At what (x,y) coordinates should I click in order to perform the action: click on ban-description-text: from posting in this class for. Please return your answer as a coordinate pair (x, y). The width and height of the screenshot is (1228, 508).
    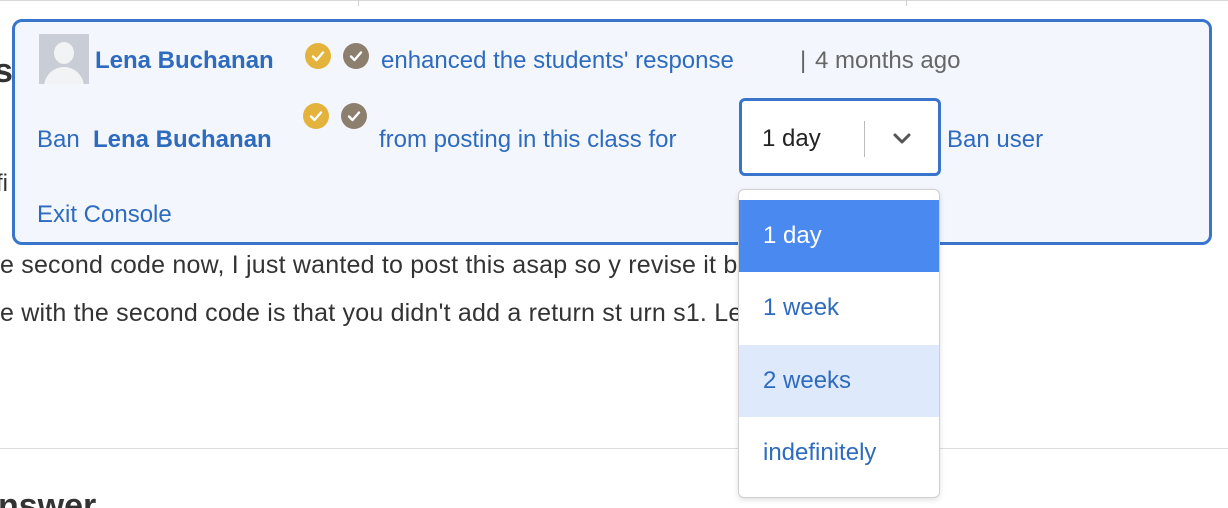
    Looking at the image, I should click on (528, 139).